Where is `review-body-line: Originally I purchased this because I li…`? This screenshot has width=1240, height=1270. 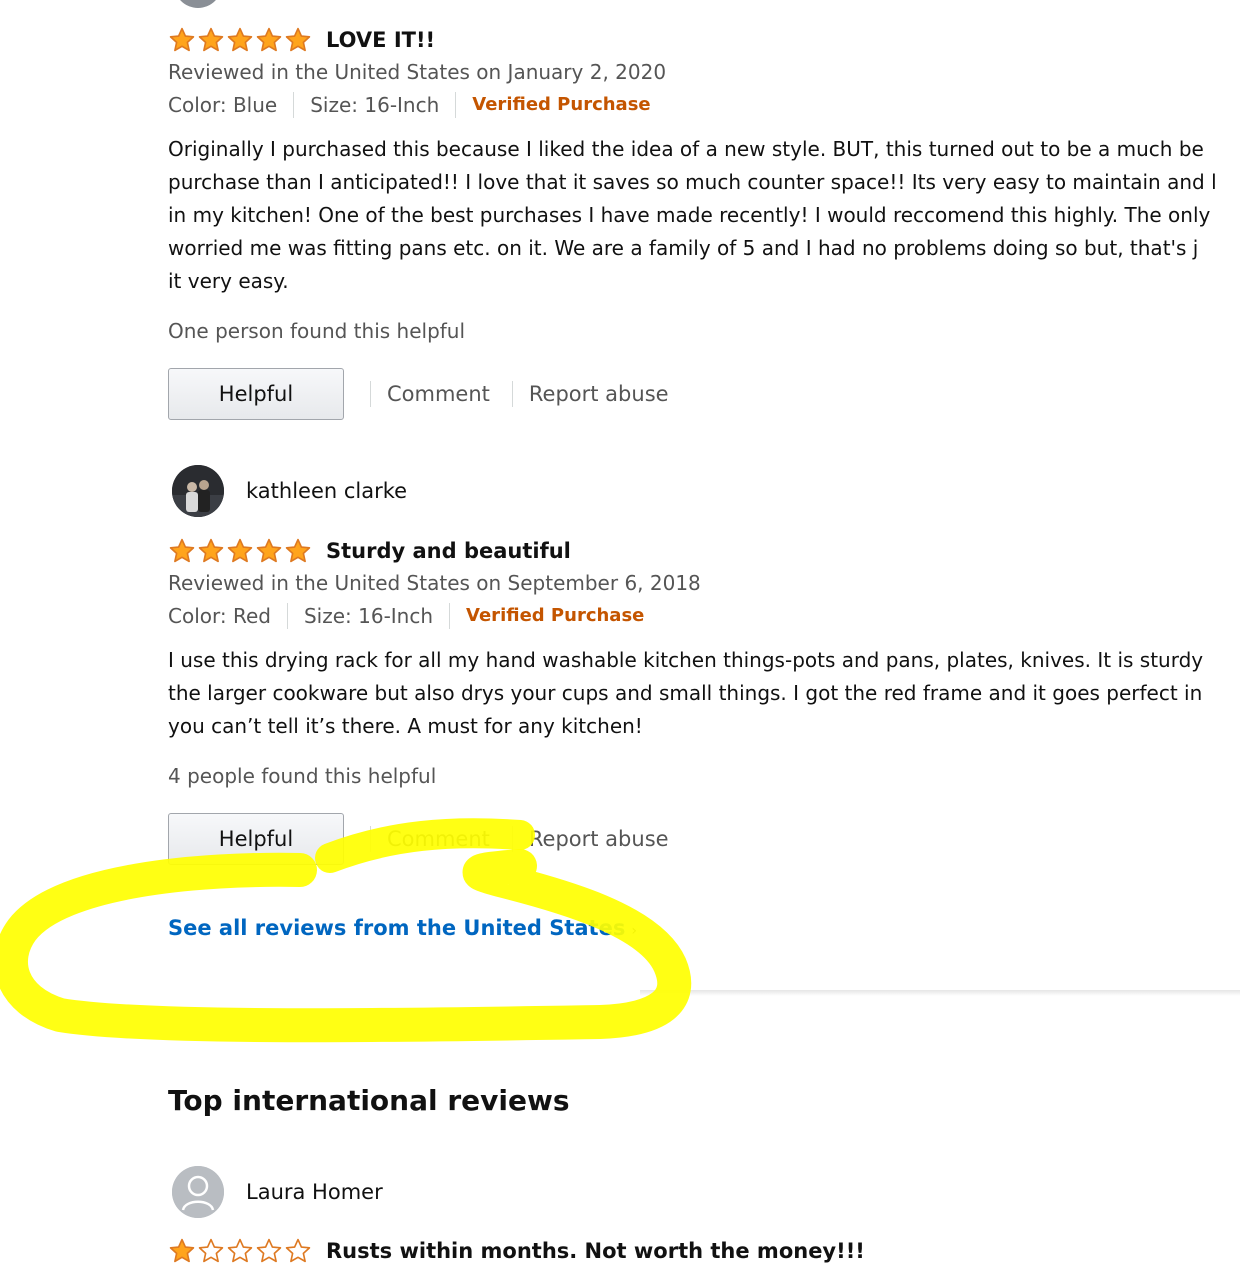 review-body-line: Originally I purchased this because I li… is located at coordinates (686, 149).